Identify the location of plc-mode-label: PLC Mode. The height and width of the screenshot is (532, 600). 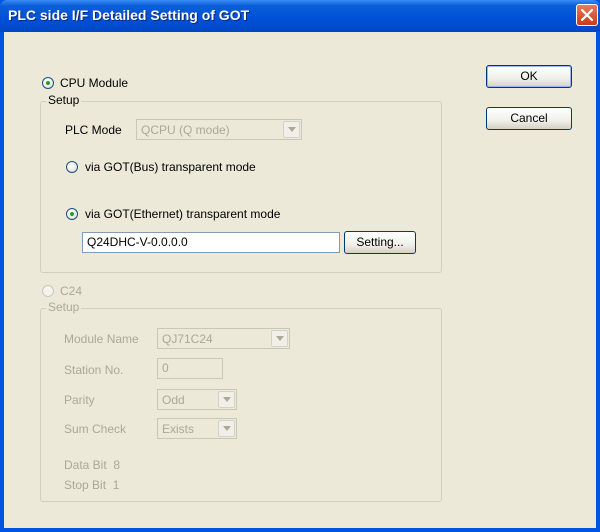
(93, 130).